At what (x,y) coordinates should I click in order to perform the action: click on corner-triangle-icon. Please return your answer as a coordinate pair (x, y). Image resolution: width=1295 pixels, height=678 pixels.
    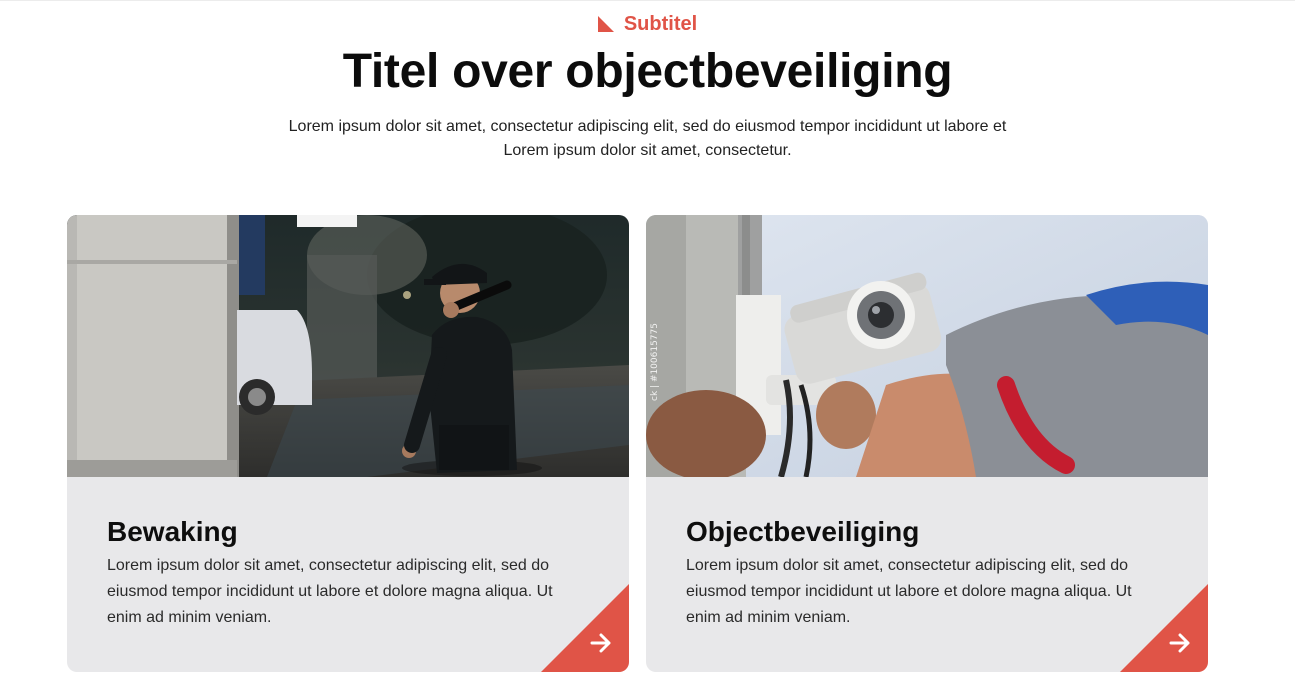
    Looking at the image, I should click on (605, 24).